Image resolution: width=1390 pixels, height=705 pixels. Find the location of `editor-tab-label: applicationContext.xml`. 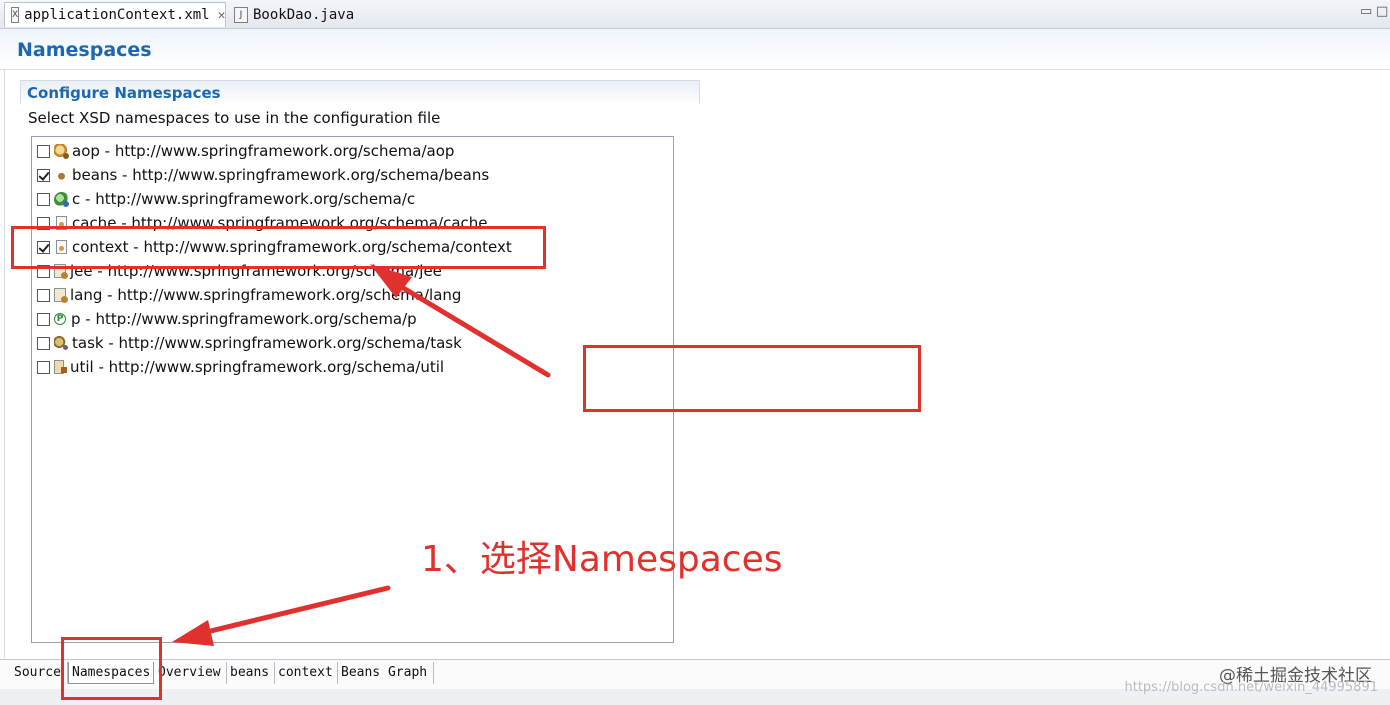

editor-tab-label: applicationContext.xml is located at coordinates (117, 15).